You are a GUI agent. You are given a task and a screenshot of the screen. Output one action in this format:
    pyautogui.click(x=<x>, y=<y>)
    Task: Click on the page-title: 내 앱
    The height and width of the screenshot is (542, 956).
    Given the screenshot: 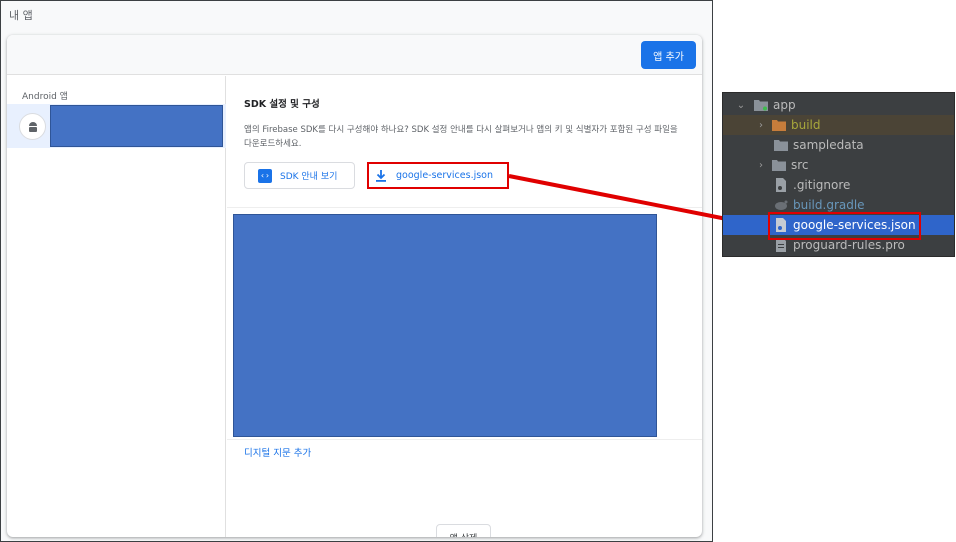 What is the action you would take?
    pyautogui.click(x=21, y=15)
    